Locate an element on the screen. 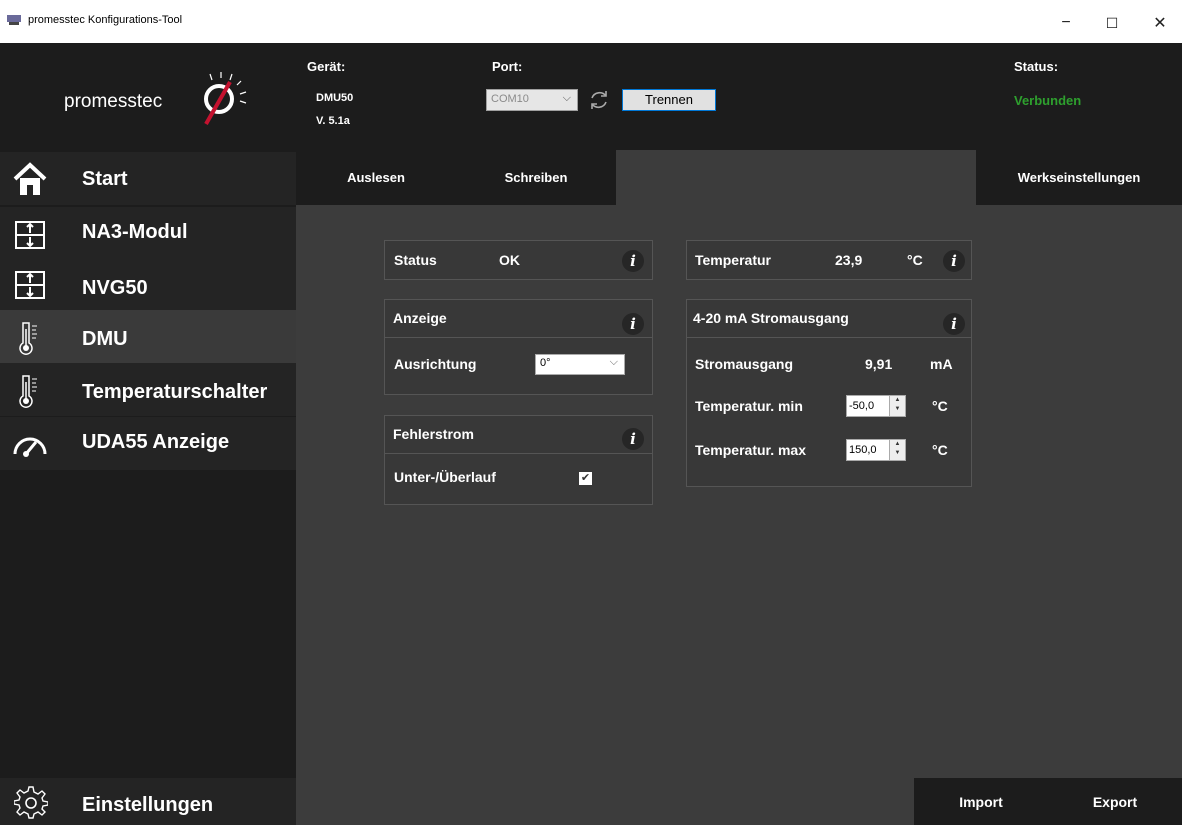 This screenshot has width=1182, height=825. sidebar-item-einstellungen: Einstellungen is located at coordinates (148, 801).